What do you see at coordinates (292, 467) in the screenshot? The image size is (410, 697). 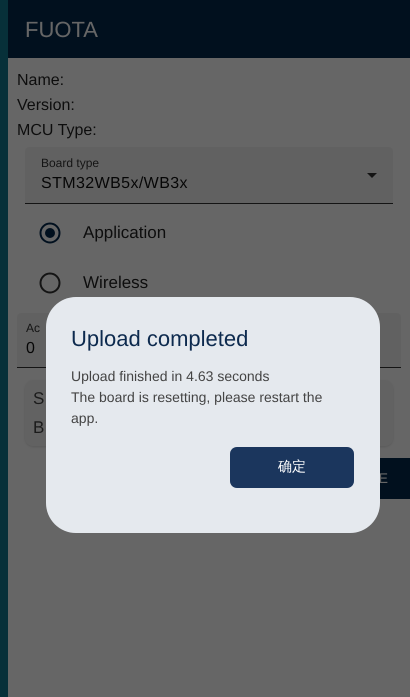 I see `confirm-button: 确定` at bounding box center [292, 467].